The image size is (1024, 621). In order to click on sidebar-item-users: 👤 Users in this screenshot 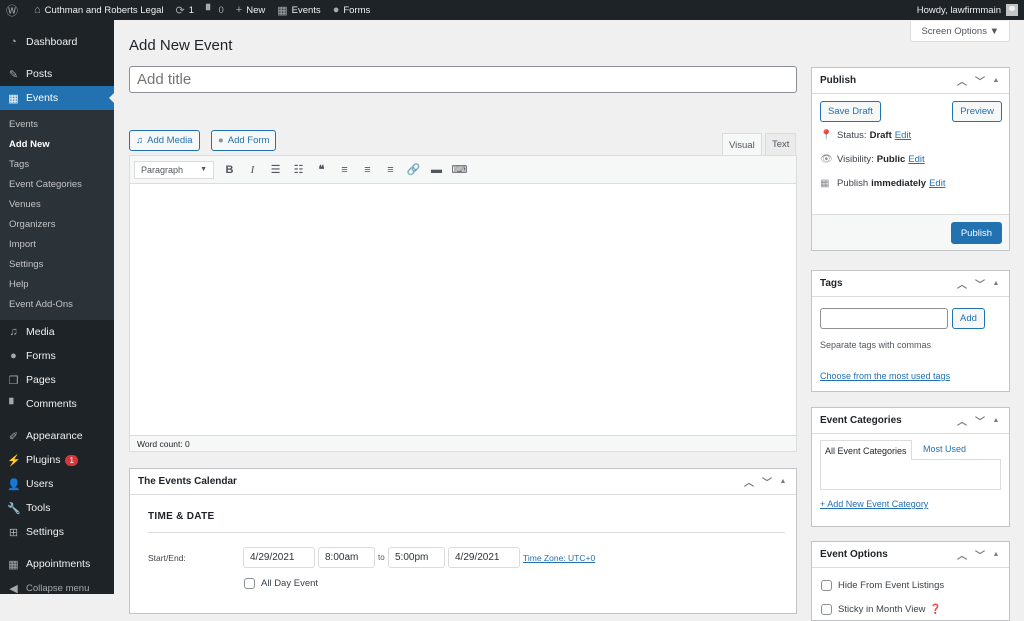, I will do `click(57, 484)`.